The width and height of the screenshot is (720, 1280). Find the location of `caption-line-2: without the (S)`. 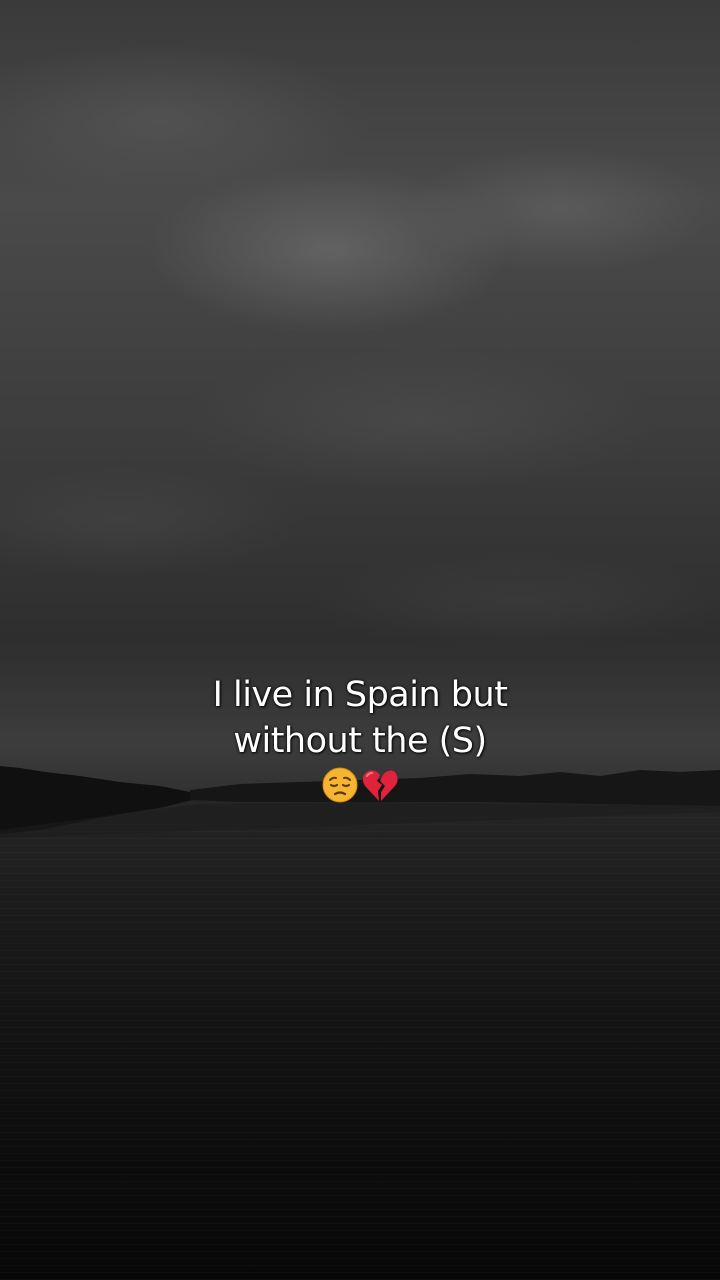

caption-line-2: without the (S) is located at coordinates (360, 741).